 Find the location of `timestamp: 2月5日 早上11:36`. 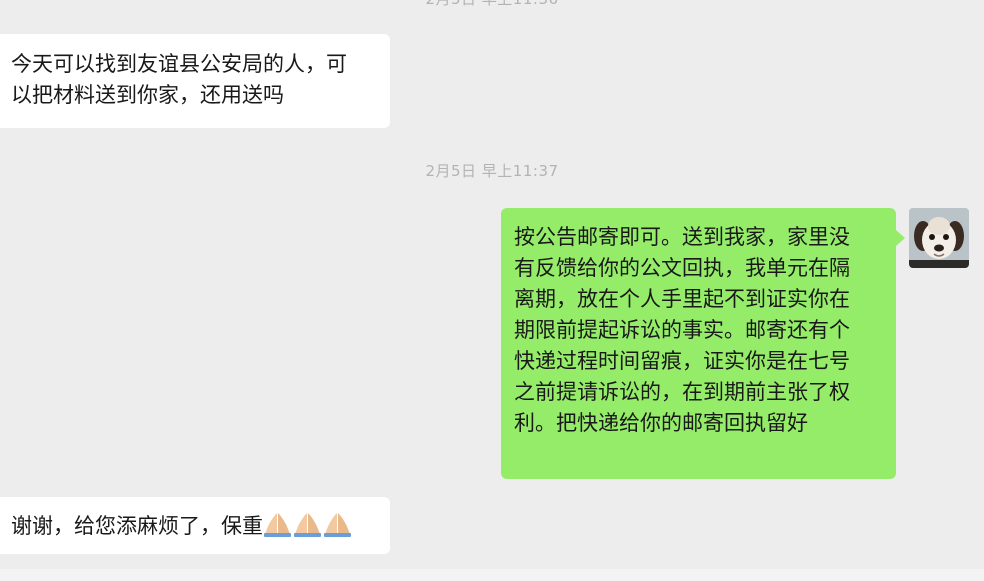

timestamp: 2月5日 早上11:36 is located at coordinates (492, 4).